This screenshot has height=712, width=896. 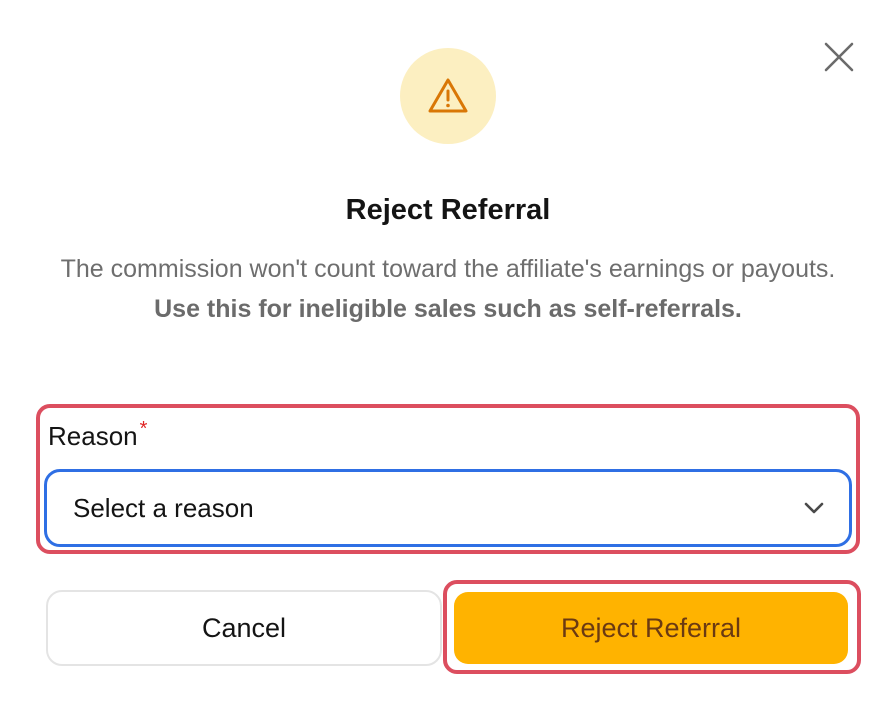 I want to click on close-icon, so click(x=839, y=57).